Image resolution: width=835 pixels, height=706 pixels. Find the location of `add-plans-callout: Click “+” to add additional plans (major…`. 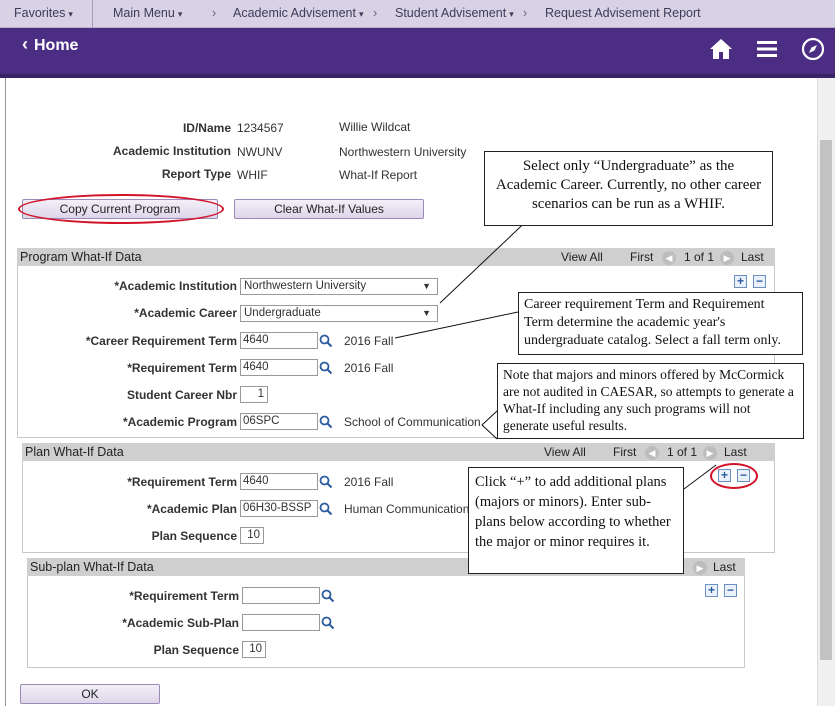

add-plans-callout: Click “+” to add additional plans (major… is located at coordinates (576, 520).